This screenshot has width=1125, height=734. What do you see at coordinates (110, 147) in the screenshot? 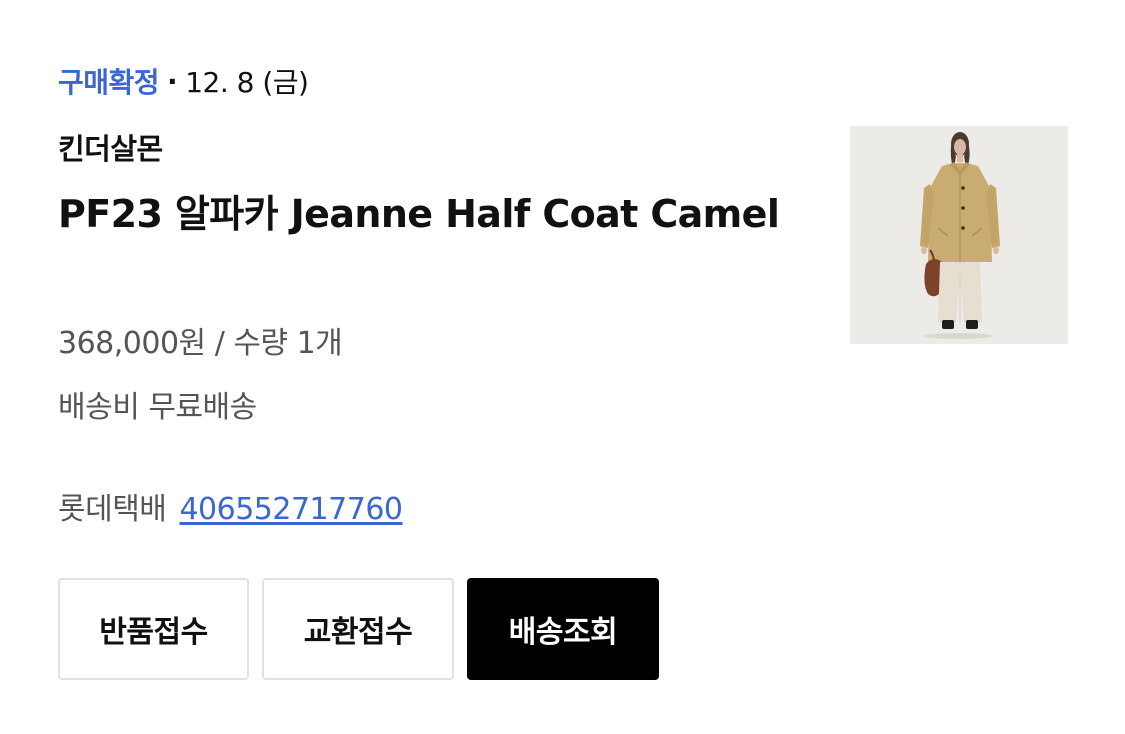
I see `brand-name: 킨더살몬` at bounding box center [110, 147].